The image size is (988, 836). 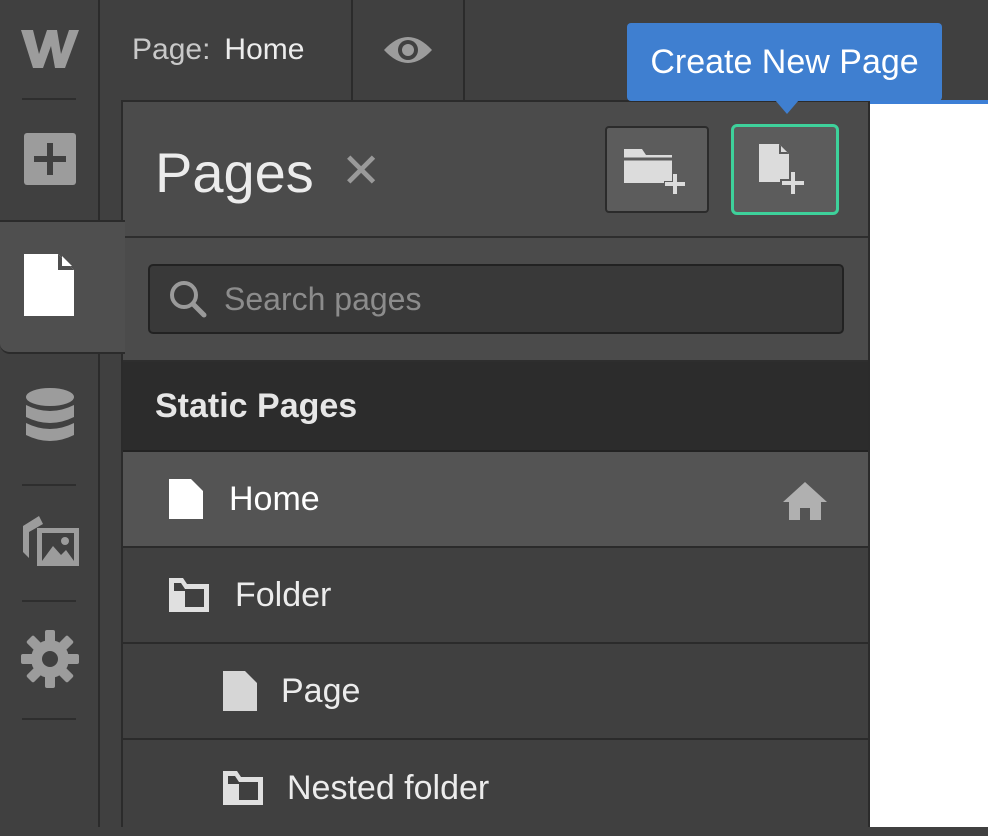 I want to click on search-area, so click(x=495, y=300).